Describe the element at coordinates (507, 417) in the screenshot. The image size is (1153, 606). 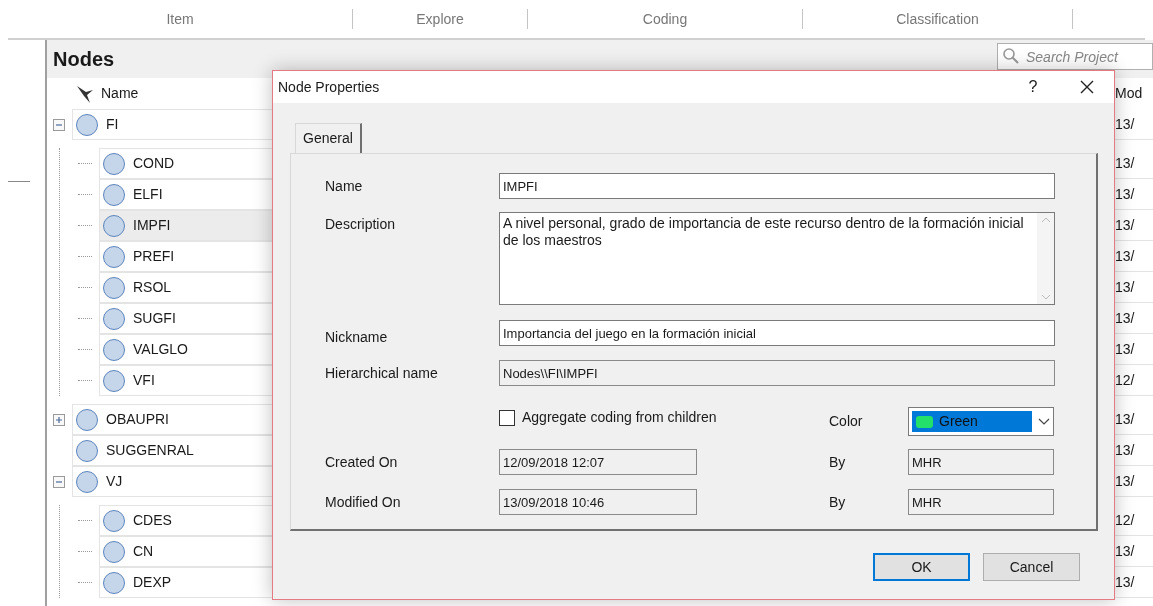
I see `checkbox` at that location.